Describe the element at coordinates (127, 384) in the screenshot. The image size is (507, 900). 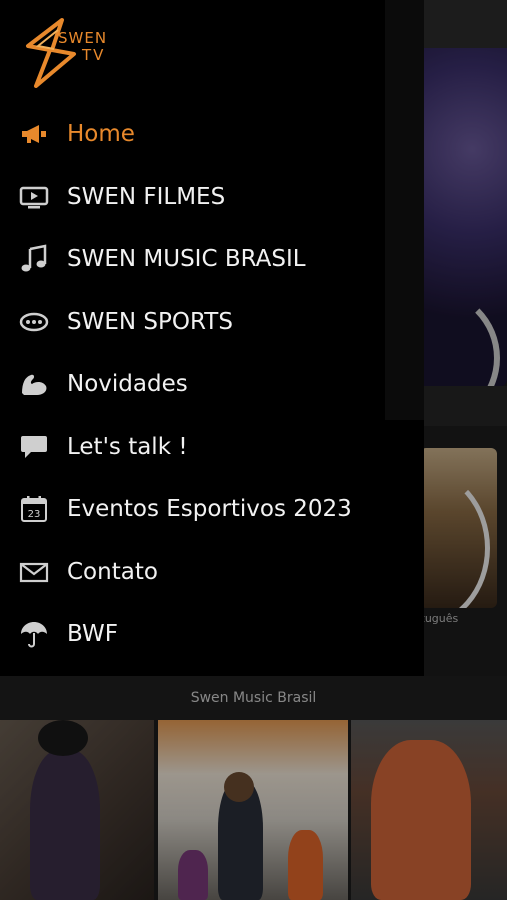
I see `menu-item-label: Novidades` at that location.